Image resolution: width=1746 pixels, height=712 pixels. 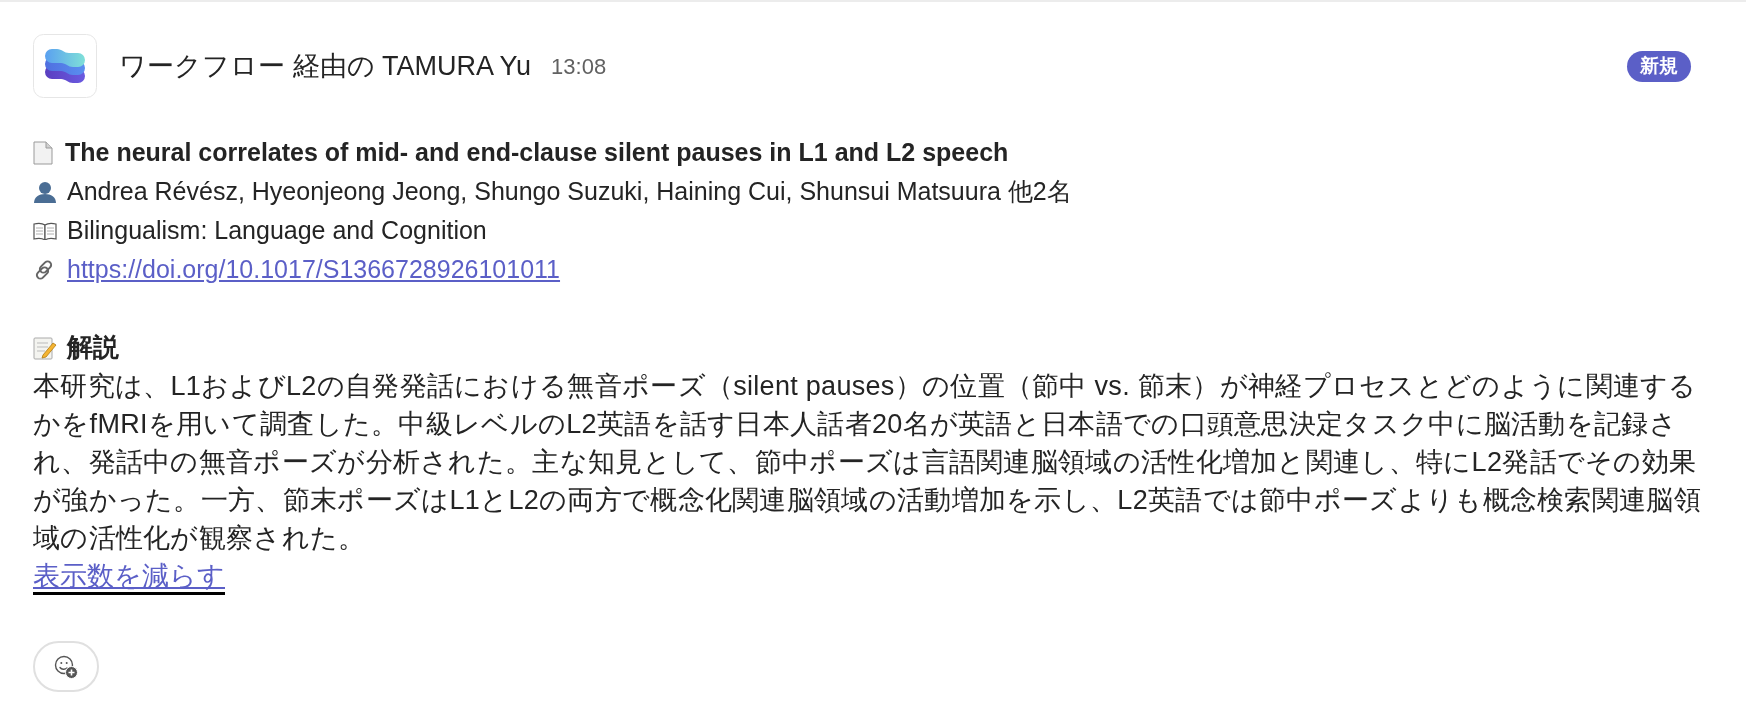 I want to click on doi-link: https://doi.org/10.1017/S1366728926101011, so click(x=314, y=269).